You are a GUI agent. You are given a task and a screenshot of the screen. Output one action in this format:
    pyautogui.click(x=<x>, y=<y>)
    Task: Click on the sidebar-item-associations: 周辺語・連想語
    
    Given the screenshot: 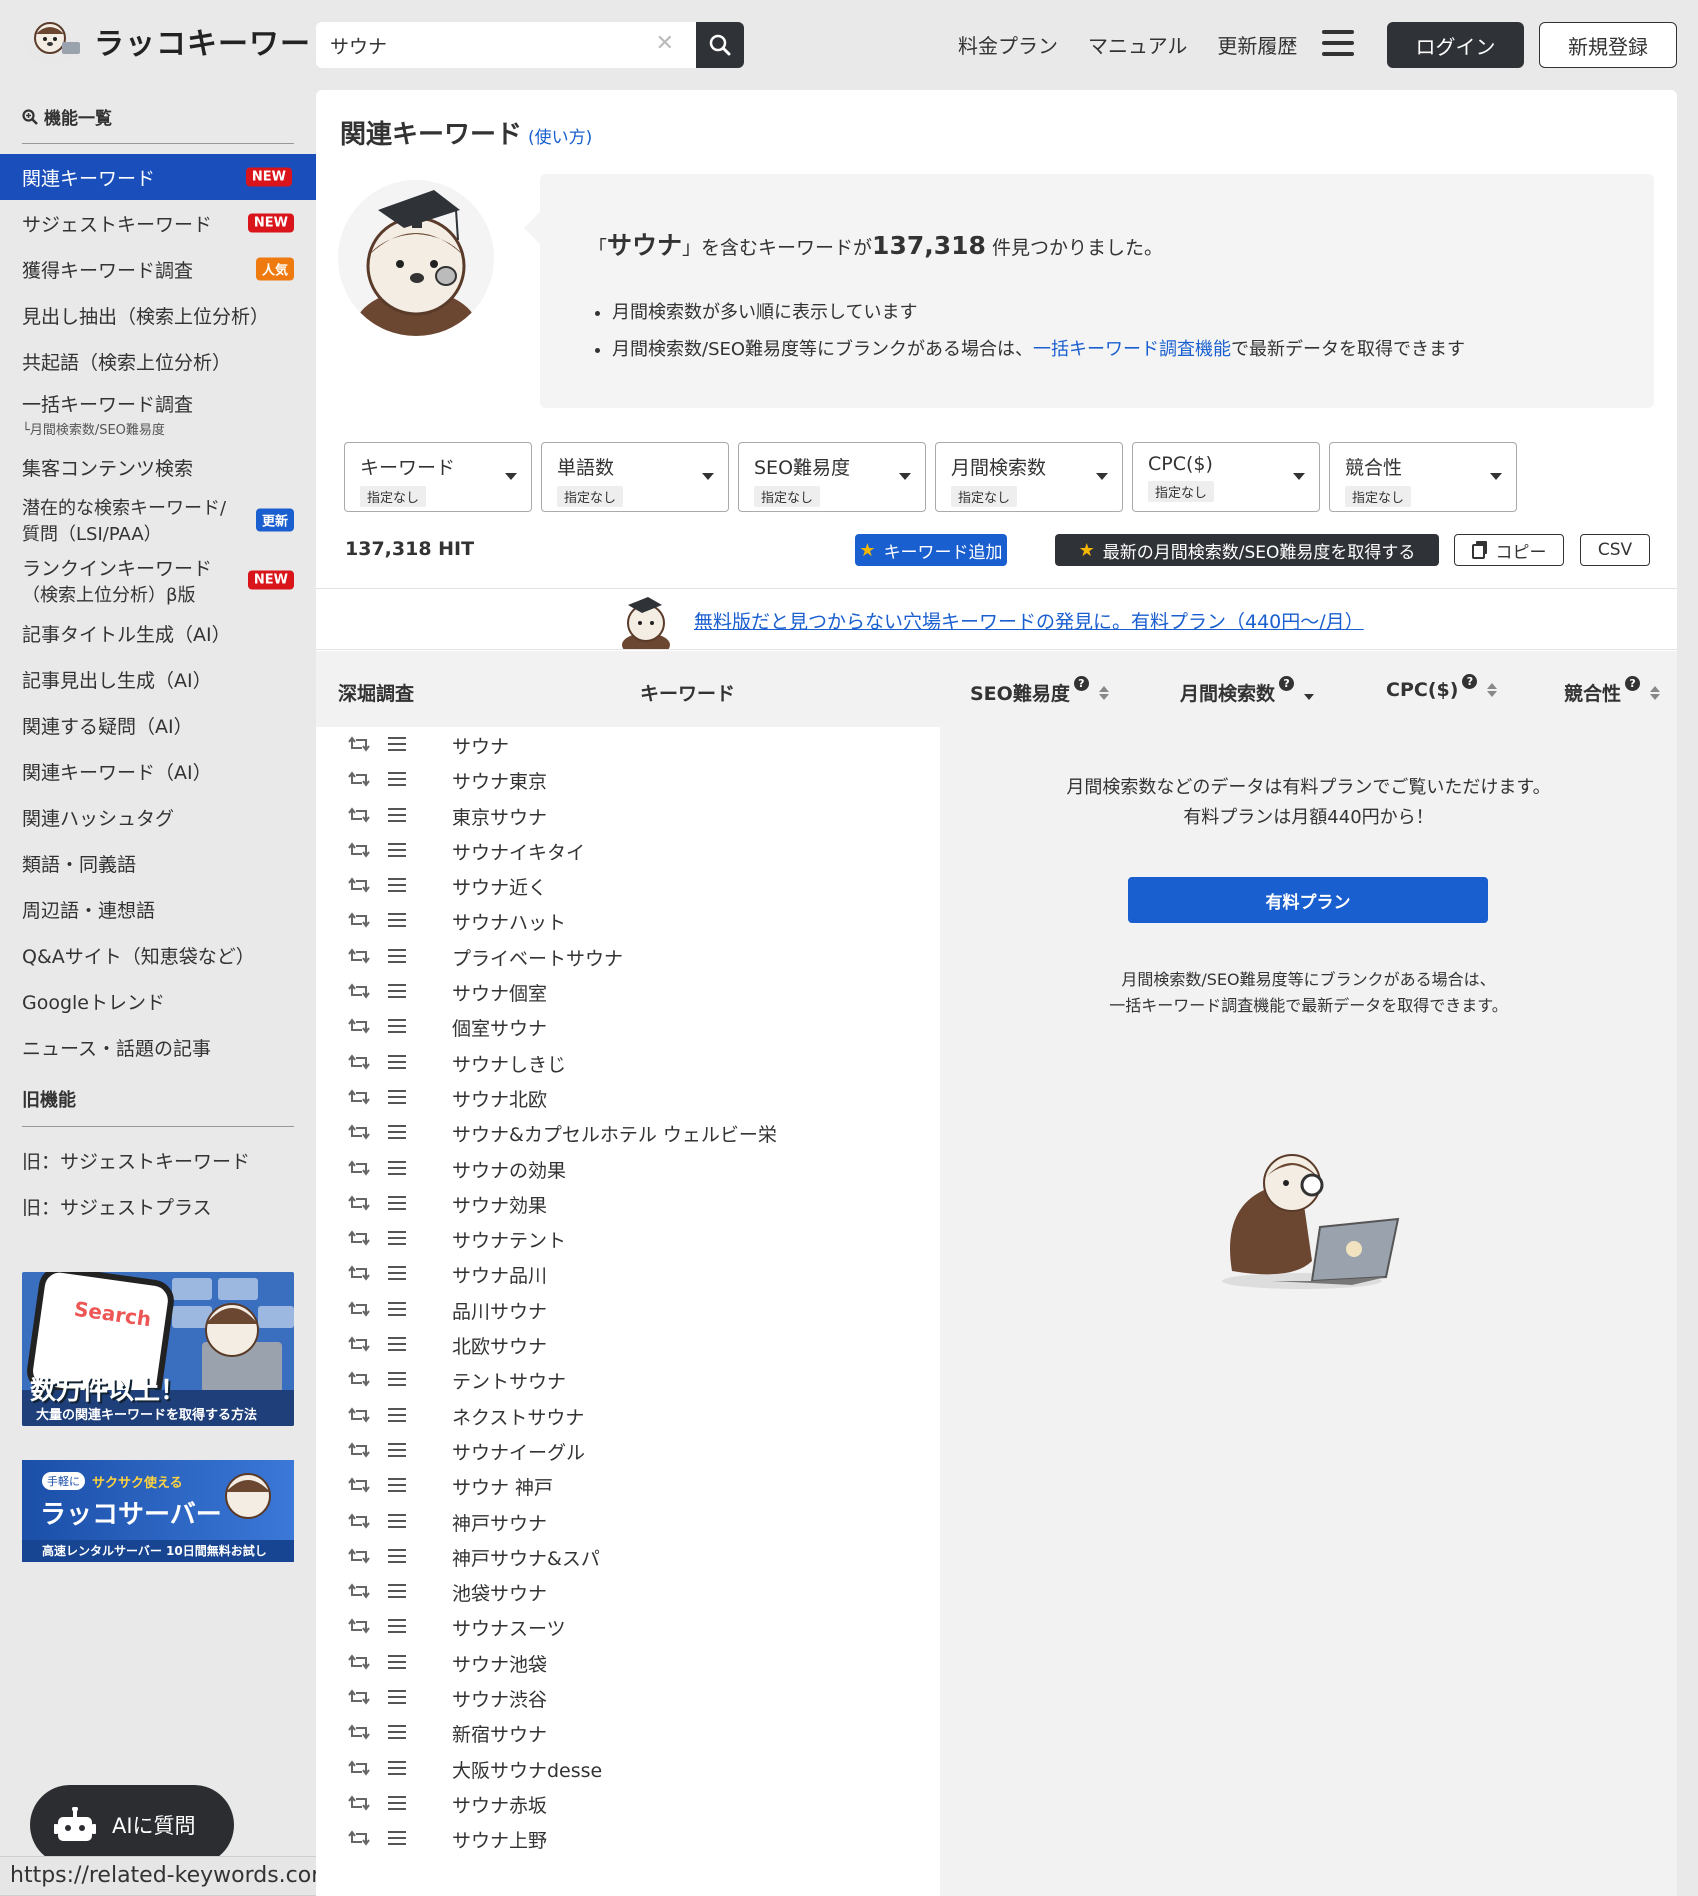 What is the action you would take?
    pyautogui.click(x=158, y=909)
    